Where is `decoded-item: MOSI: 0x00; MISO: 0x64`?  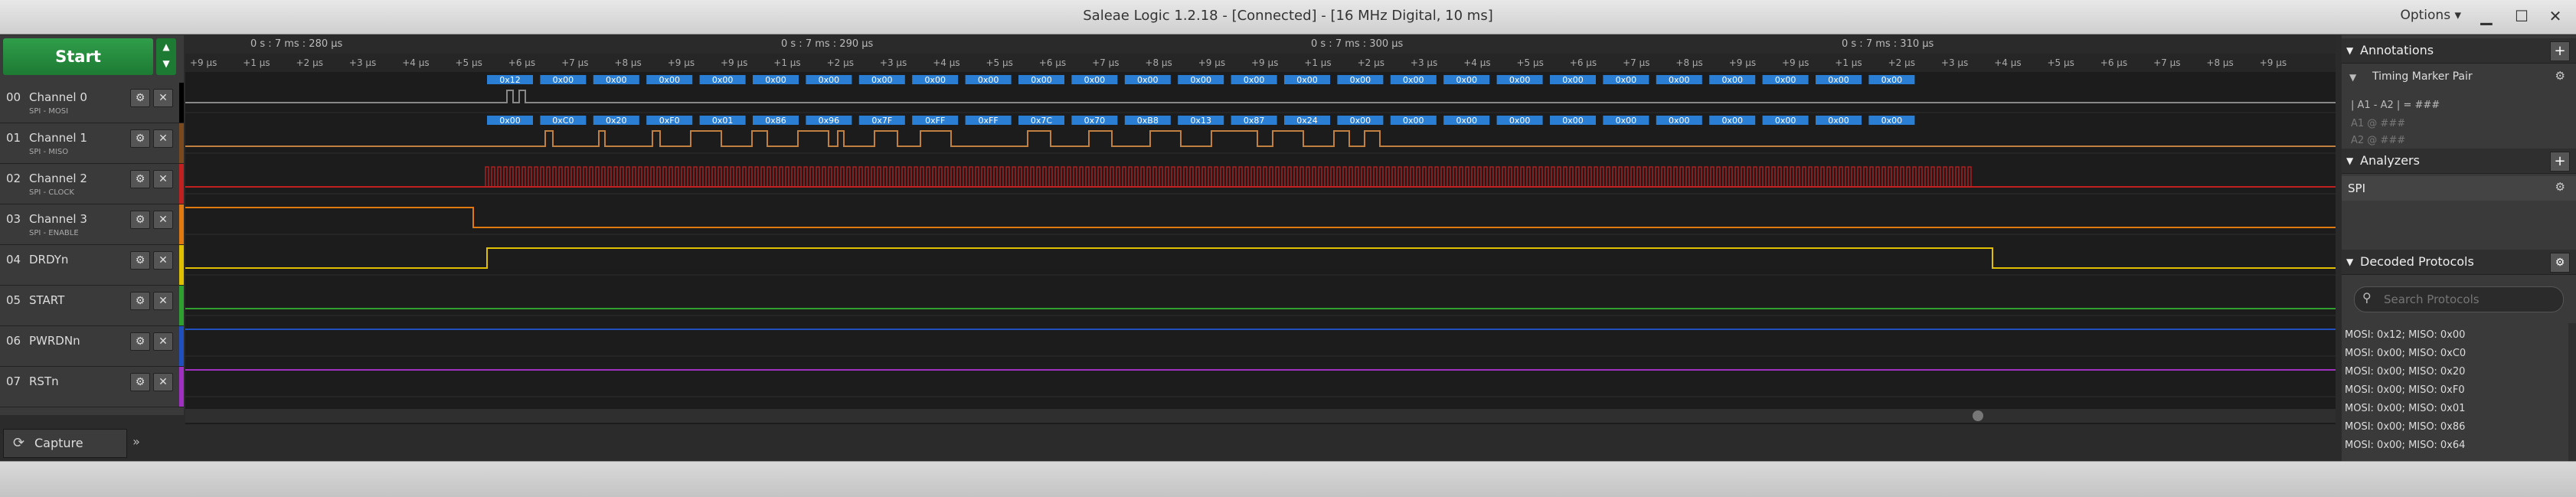 decoded-item: MOSI: 0x00; MISO: 0x64 is located at coordinates (2452, 445).